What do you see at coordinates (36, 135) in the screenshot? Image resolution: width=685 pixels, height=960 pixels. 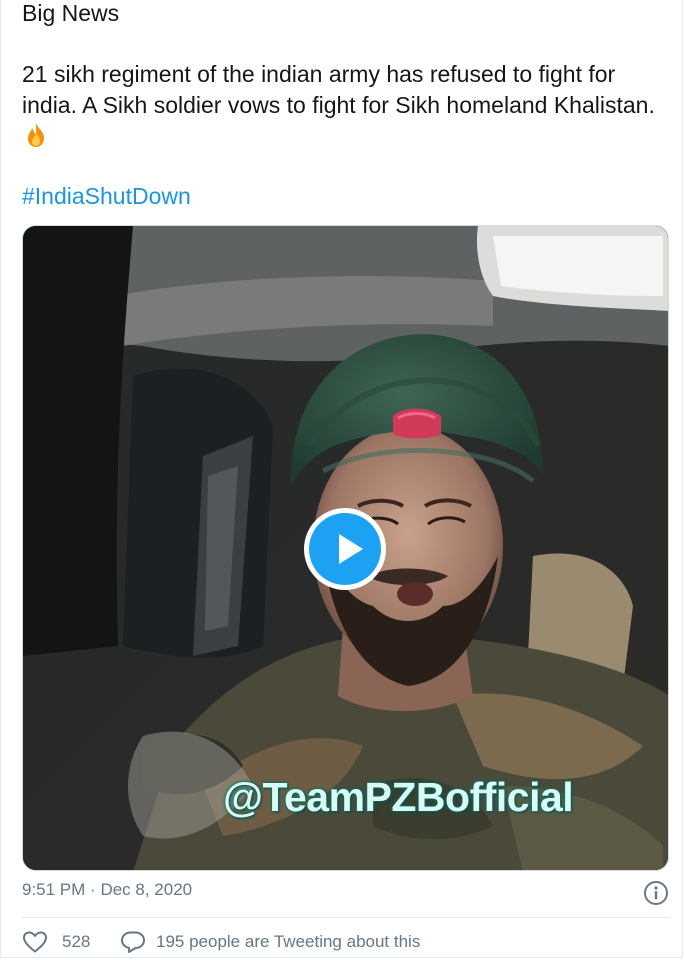 I see `fire-emoji` at bounding box center [36, 135].